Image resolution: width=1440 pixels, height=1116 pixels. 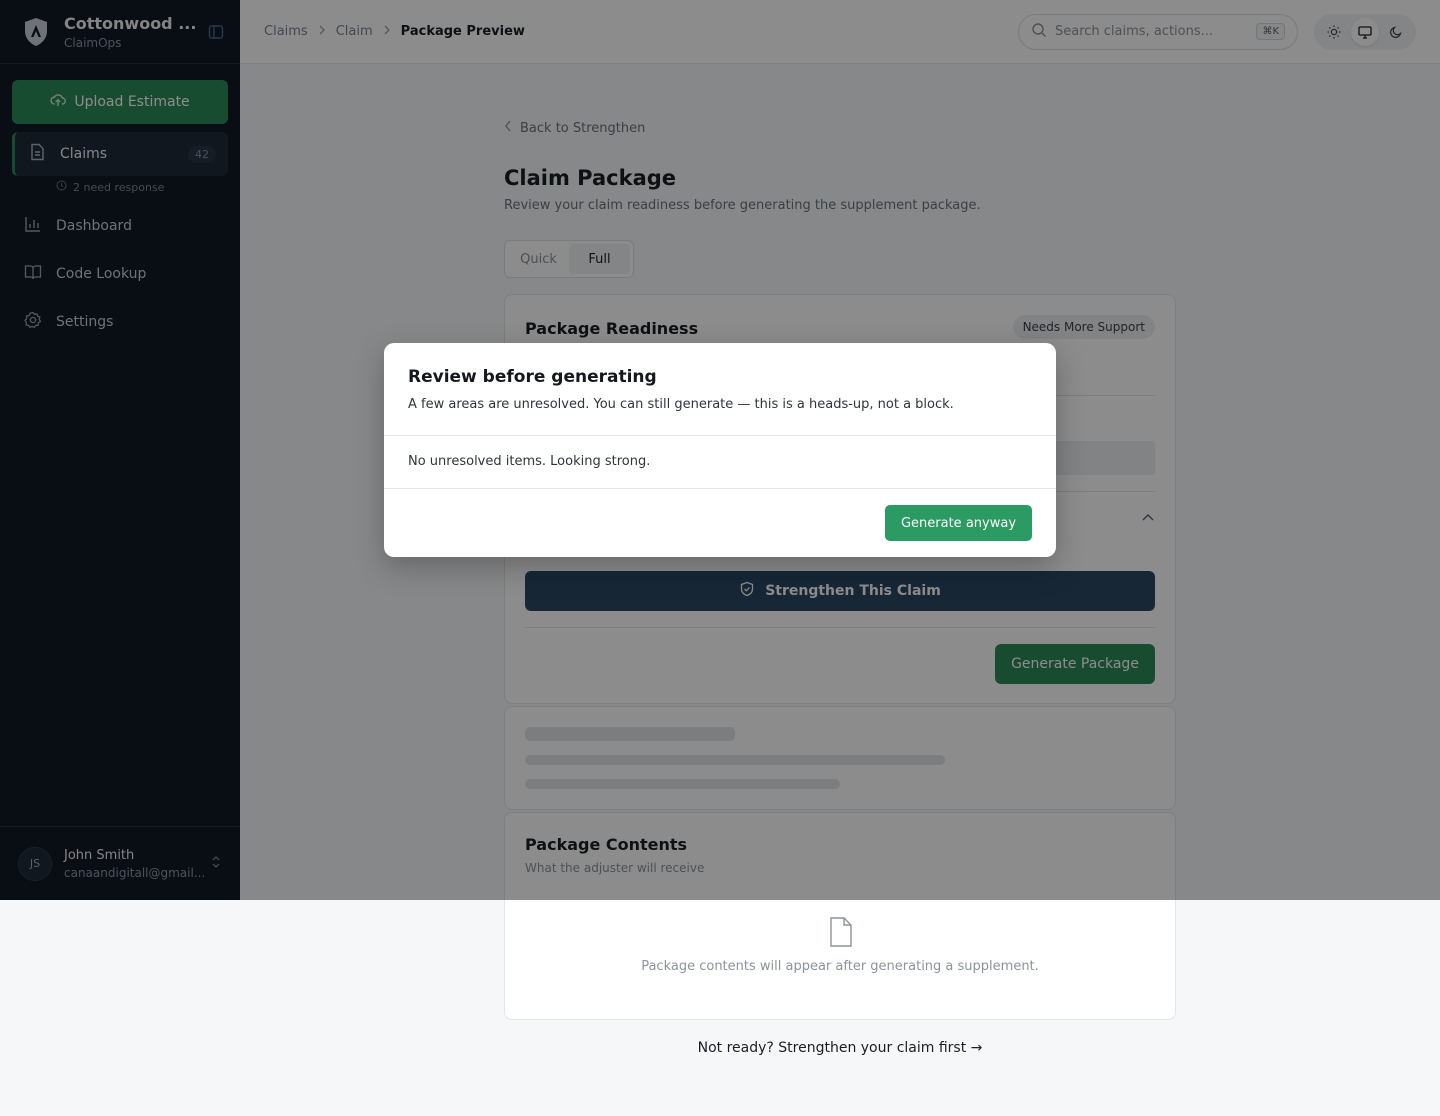 I want to click on file-icon, so click(x=841, y=934).